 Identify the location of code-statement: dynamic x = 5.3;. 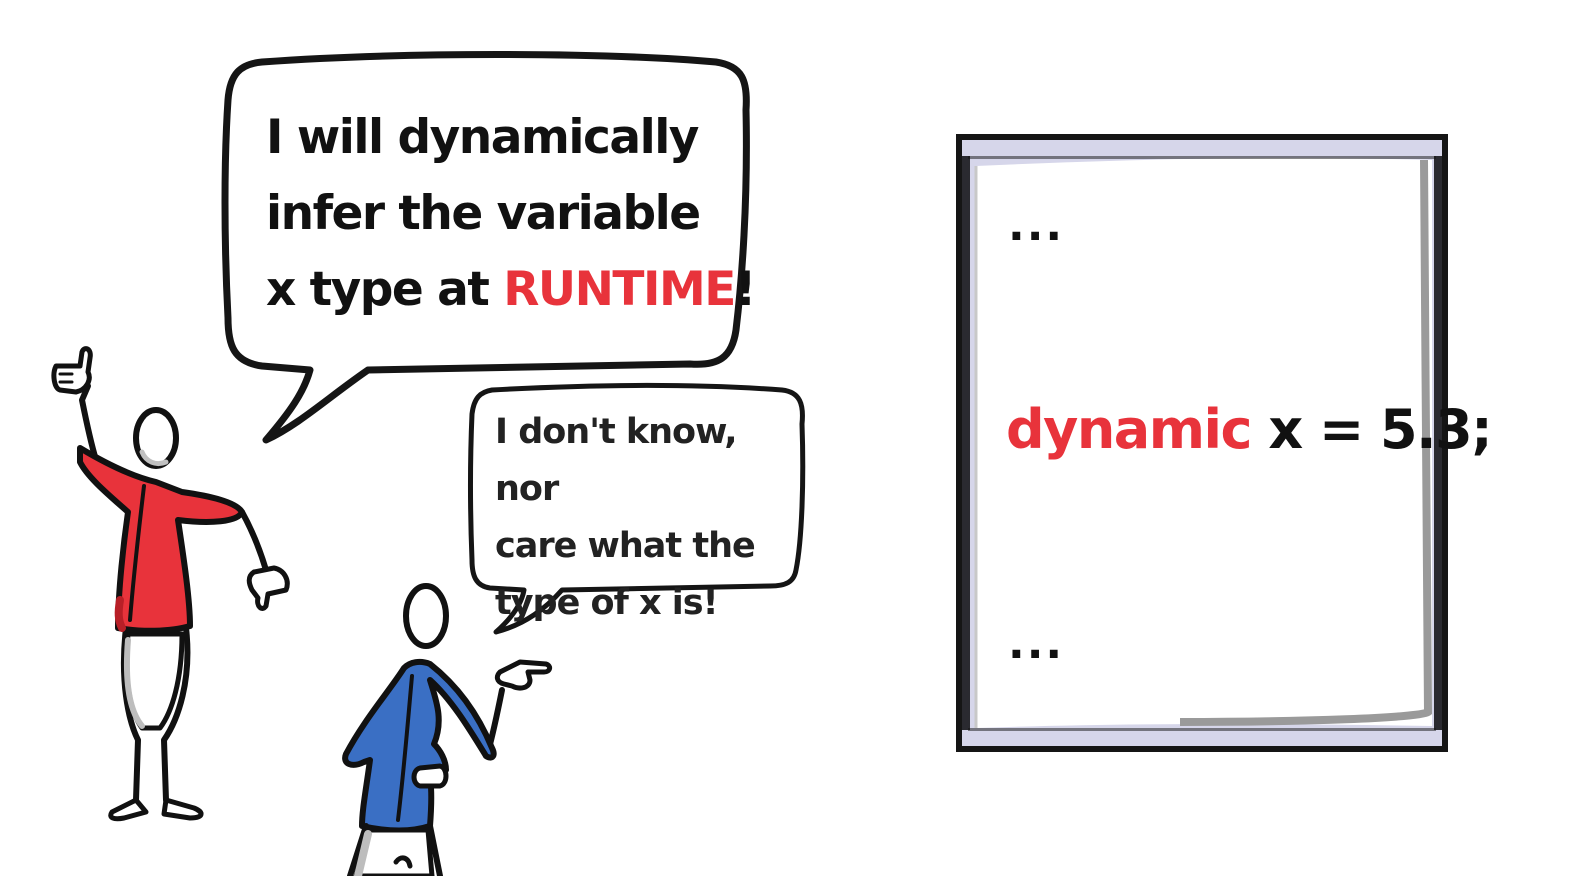
(1249, 429).